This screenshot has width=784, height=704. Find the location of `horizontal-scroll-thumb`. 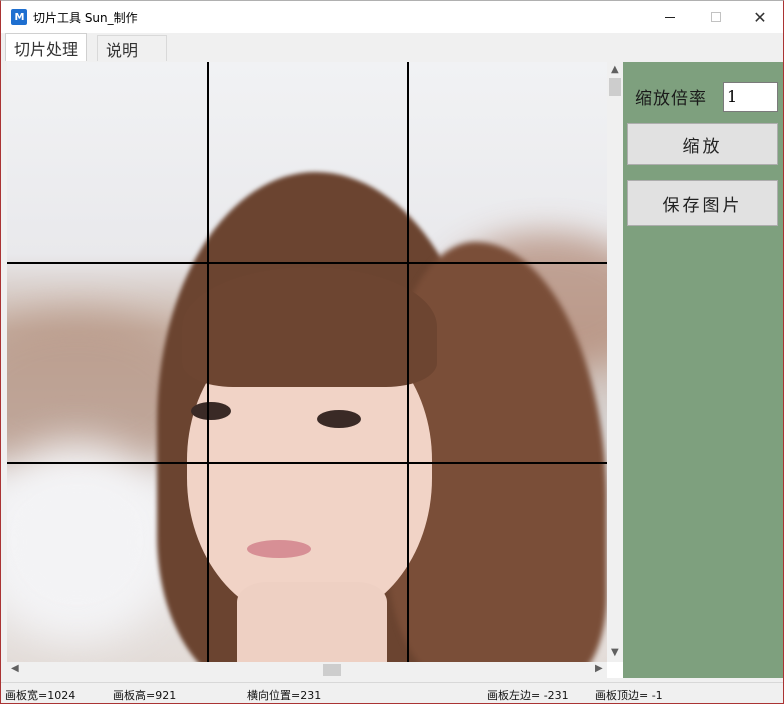

horizontal-scroll-thumb is located at coordinates (332, 670).